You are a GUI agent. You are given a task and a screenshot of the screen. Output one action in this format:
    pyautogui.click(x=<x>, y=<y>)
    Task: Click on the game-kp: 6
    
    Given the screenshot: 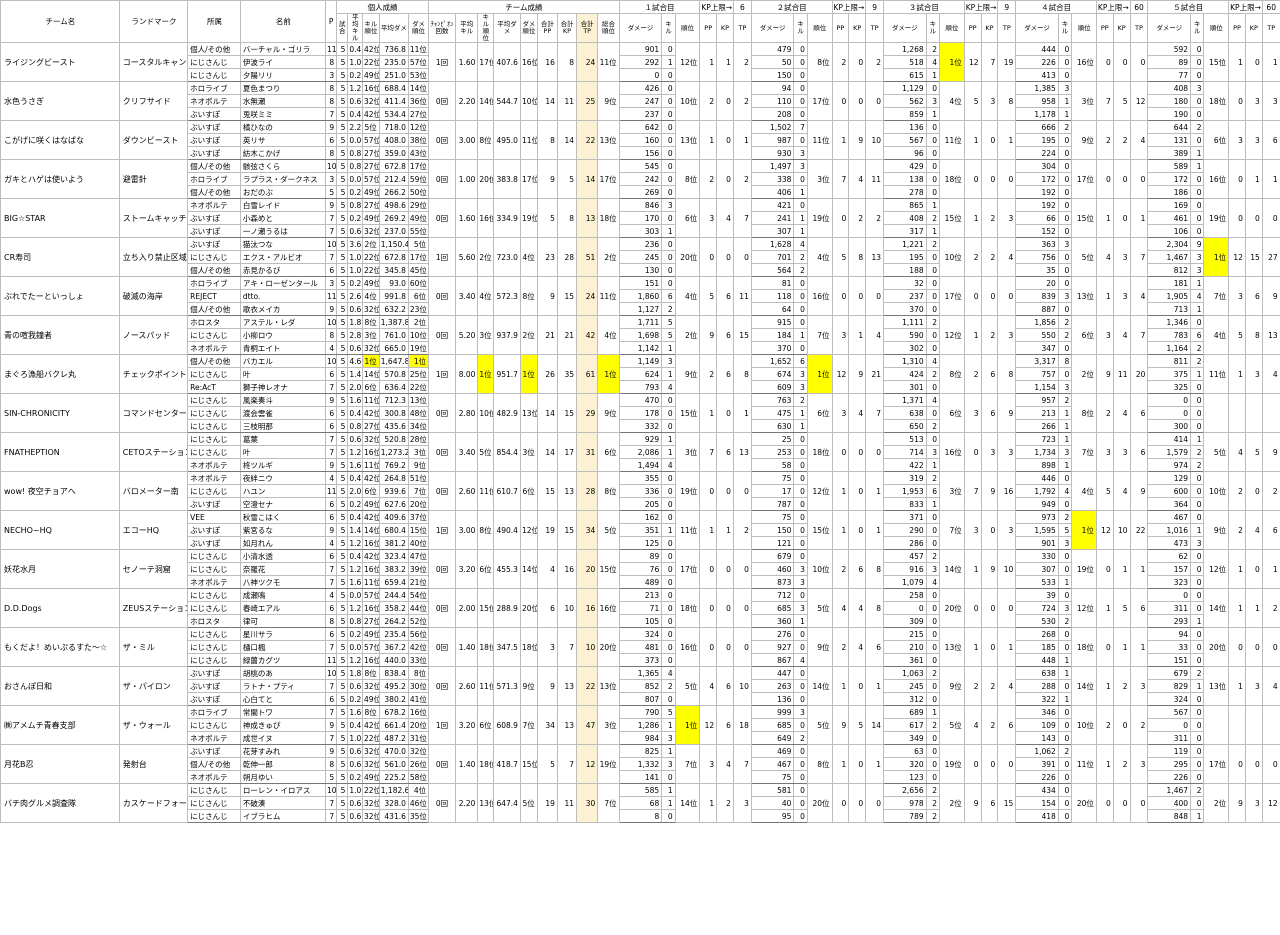 What is the action you would take?
    pyautogui.click(x=989, y=374)
    